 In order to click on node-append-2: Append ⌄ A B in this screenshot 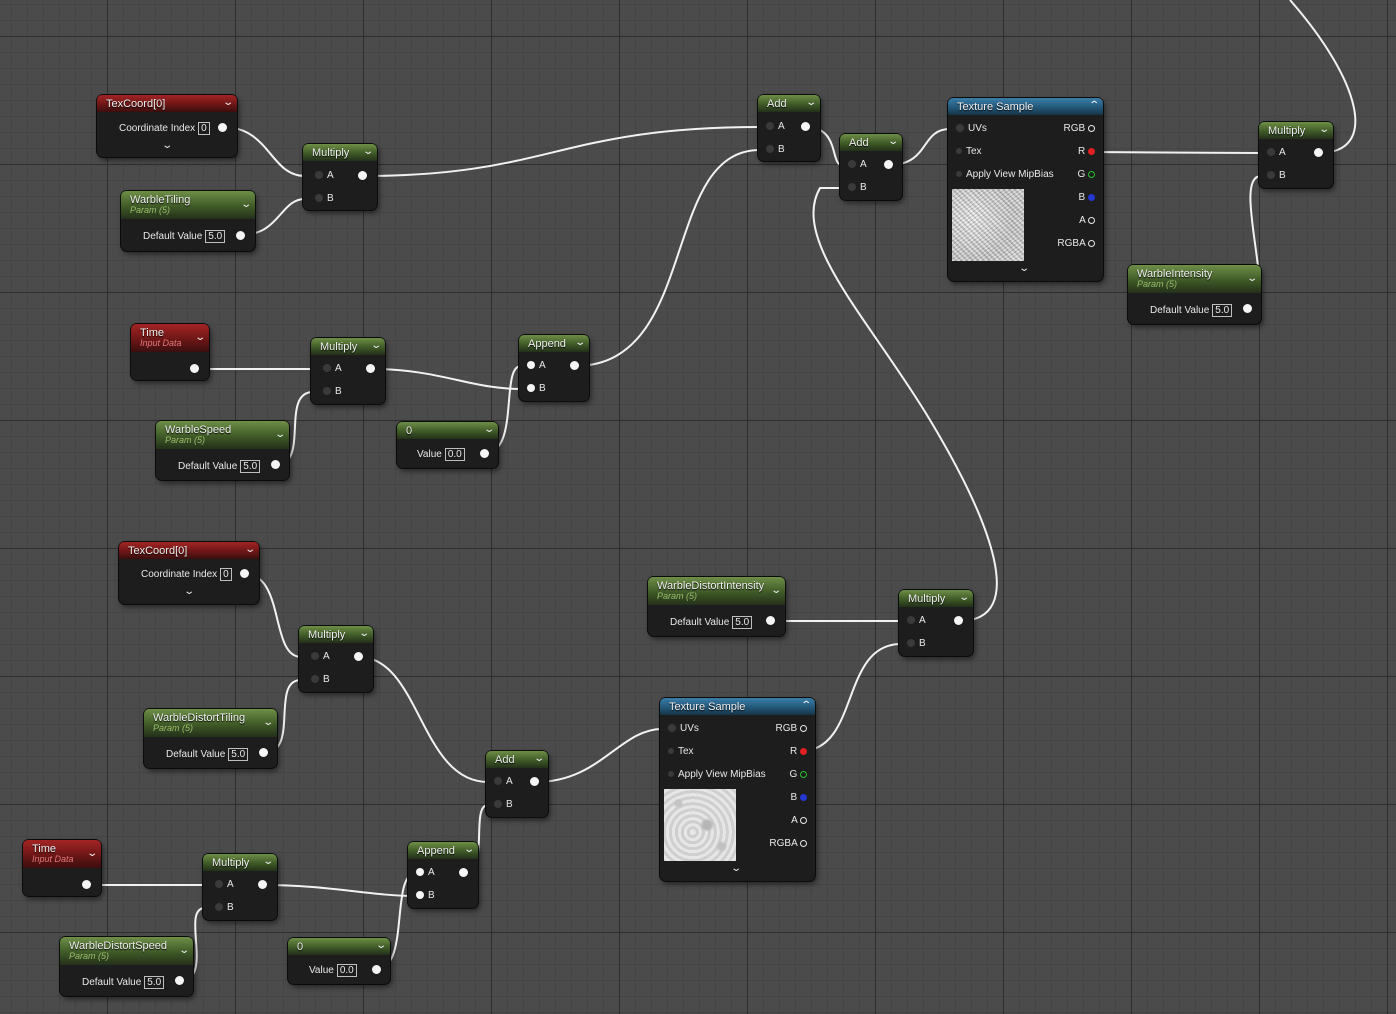, I will do `click(443, 875)`.